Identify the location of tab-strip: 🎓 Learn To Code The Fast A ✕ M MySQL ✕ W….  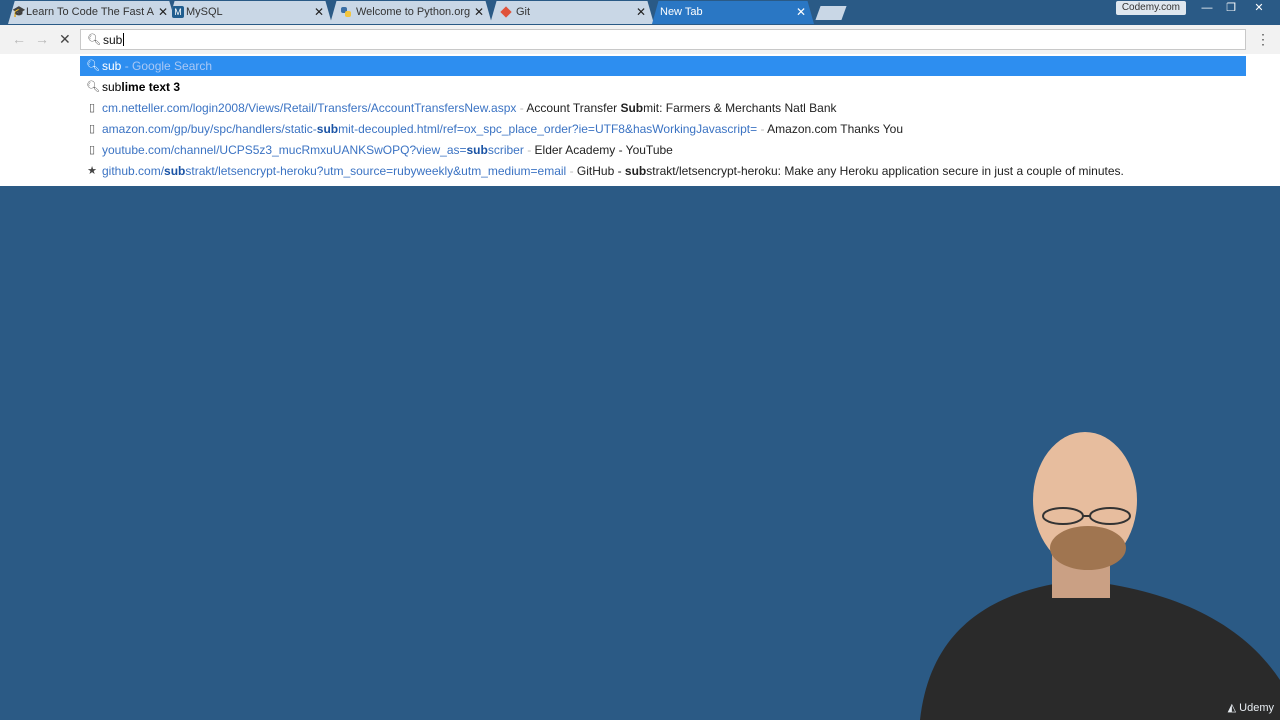
(640, 12).